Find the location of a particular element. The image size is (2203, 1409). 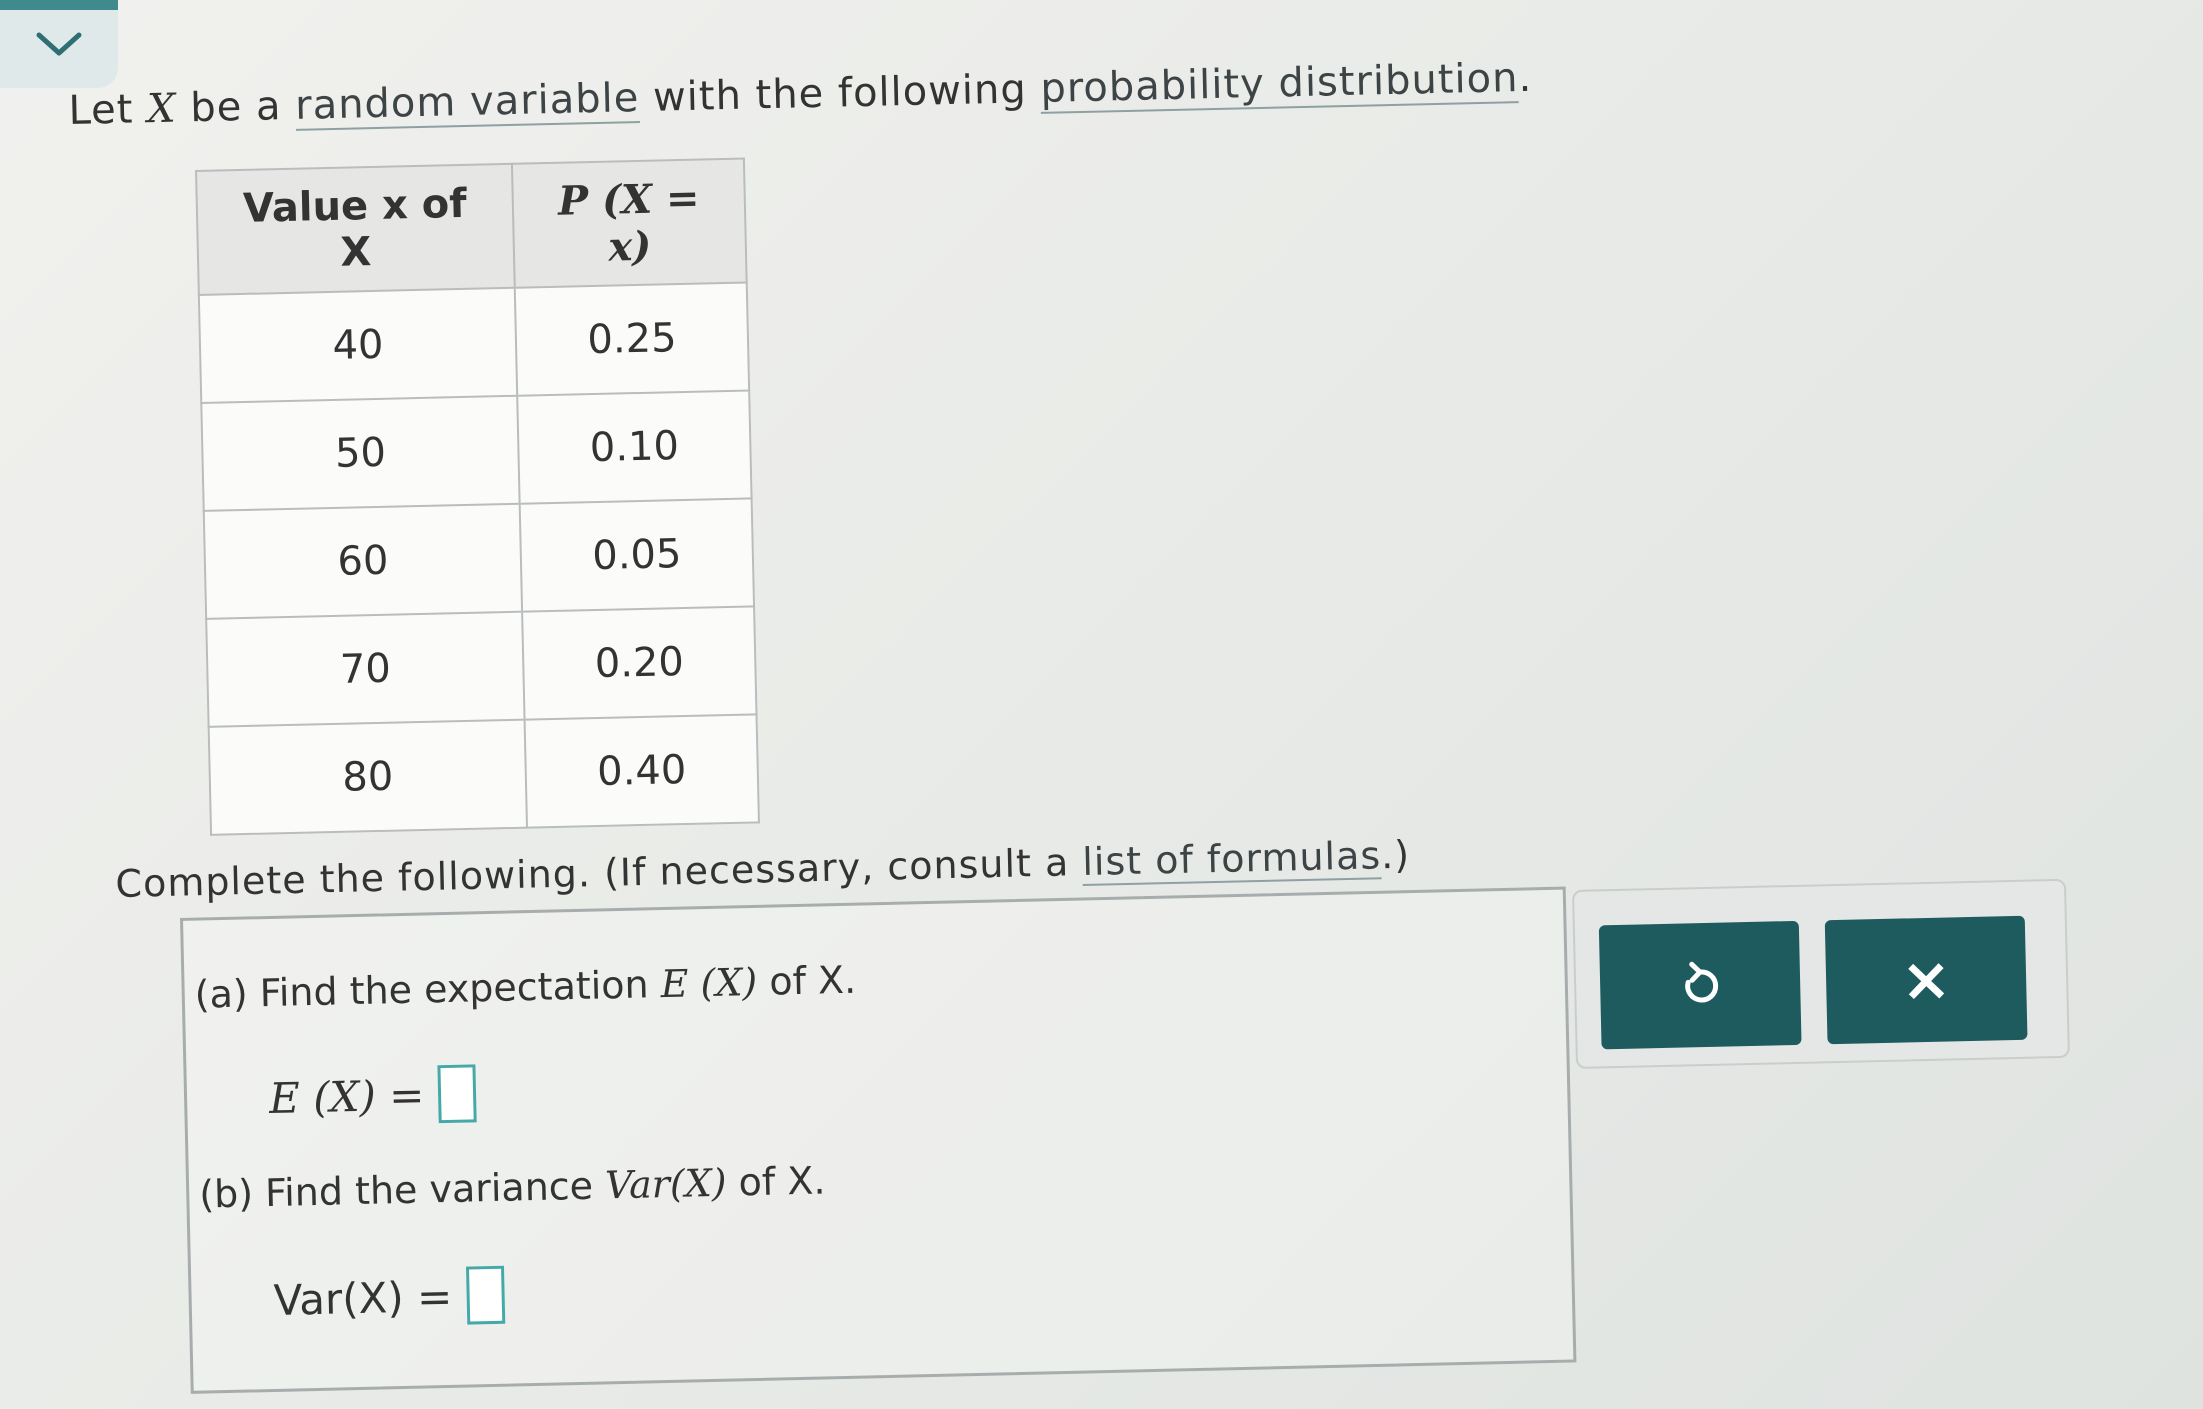

probability-distribution-link: probability distribution is located at coordinates (1279, 84).